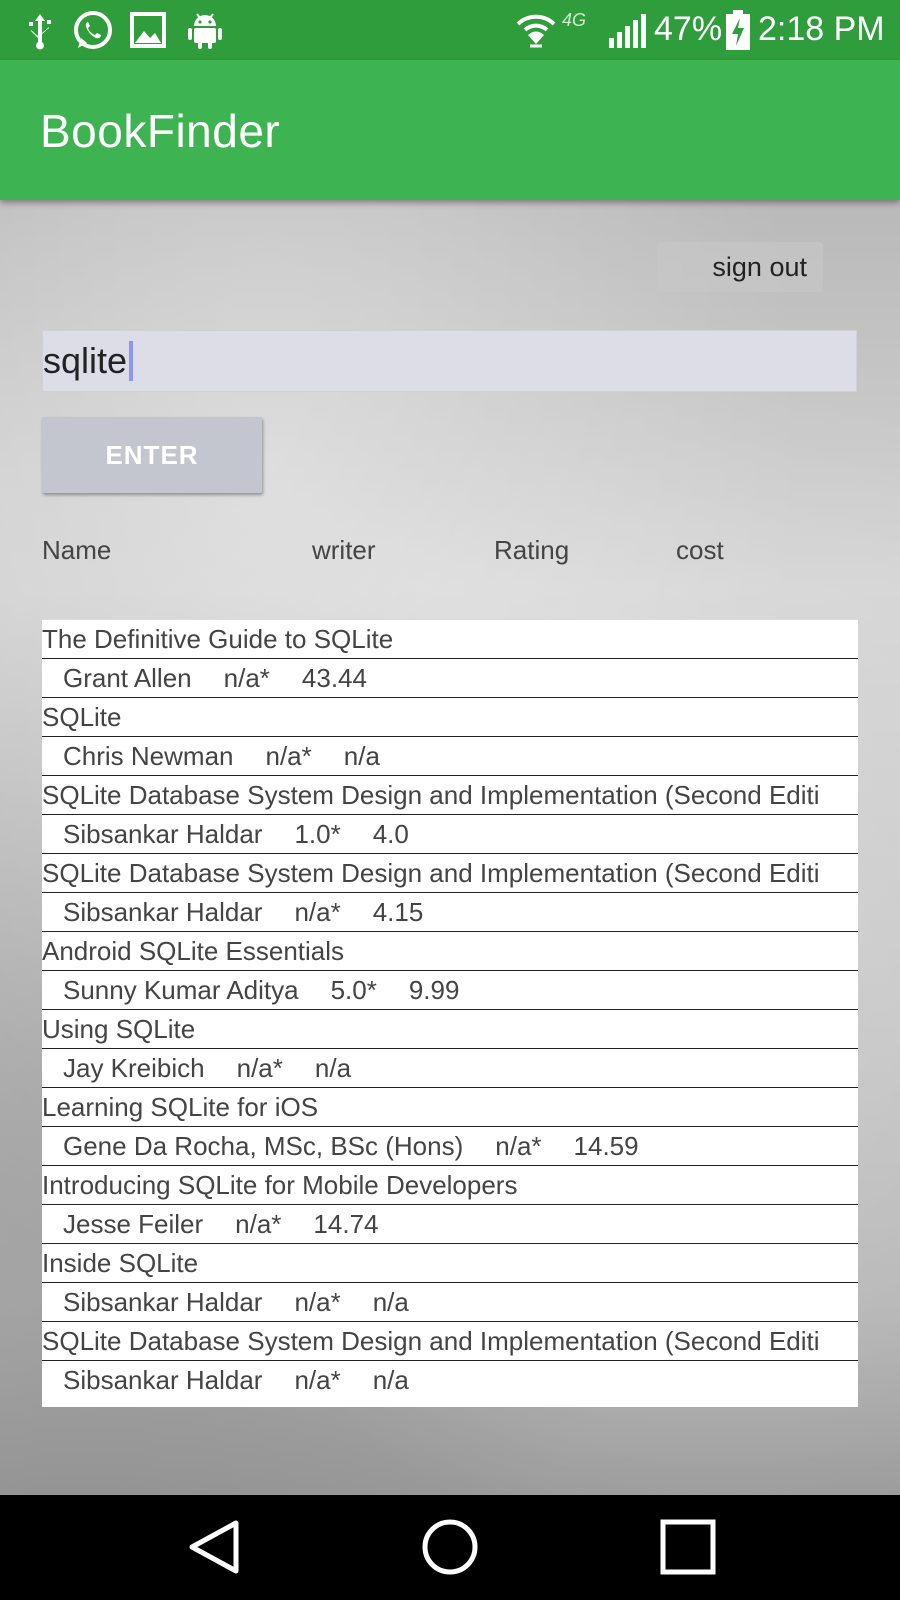 The height and width of the screenshot is (1600, 900). I want to click on column-header-cost: cost, so click(700, 550).